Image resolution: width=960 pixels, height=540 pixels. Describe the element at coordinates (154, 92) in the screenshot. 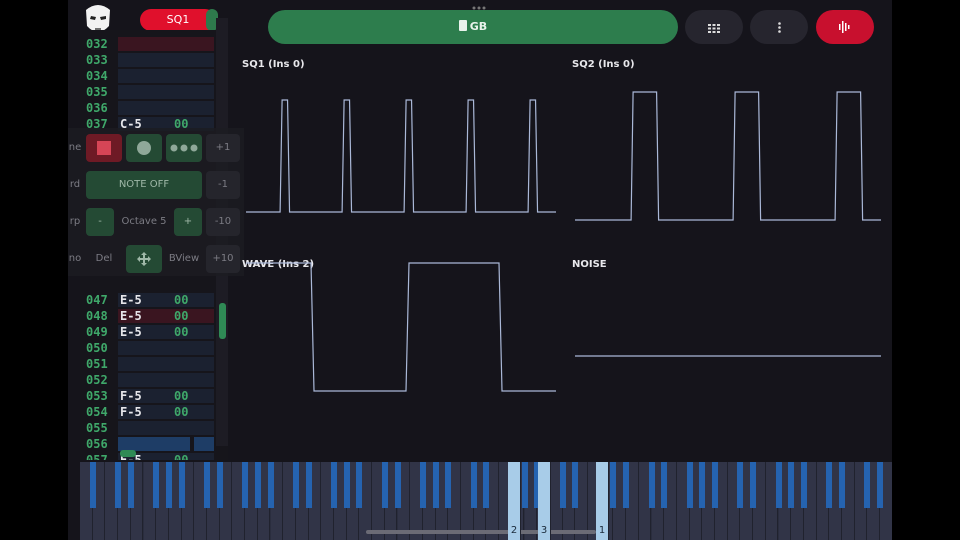

I see `tracker-row: 035` at that location.